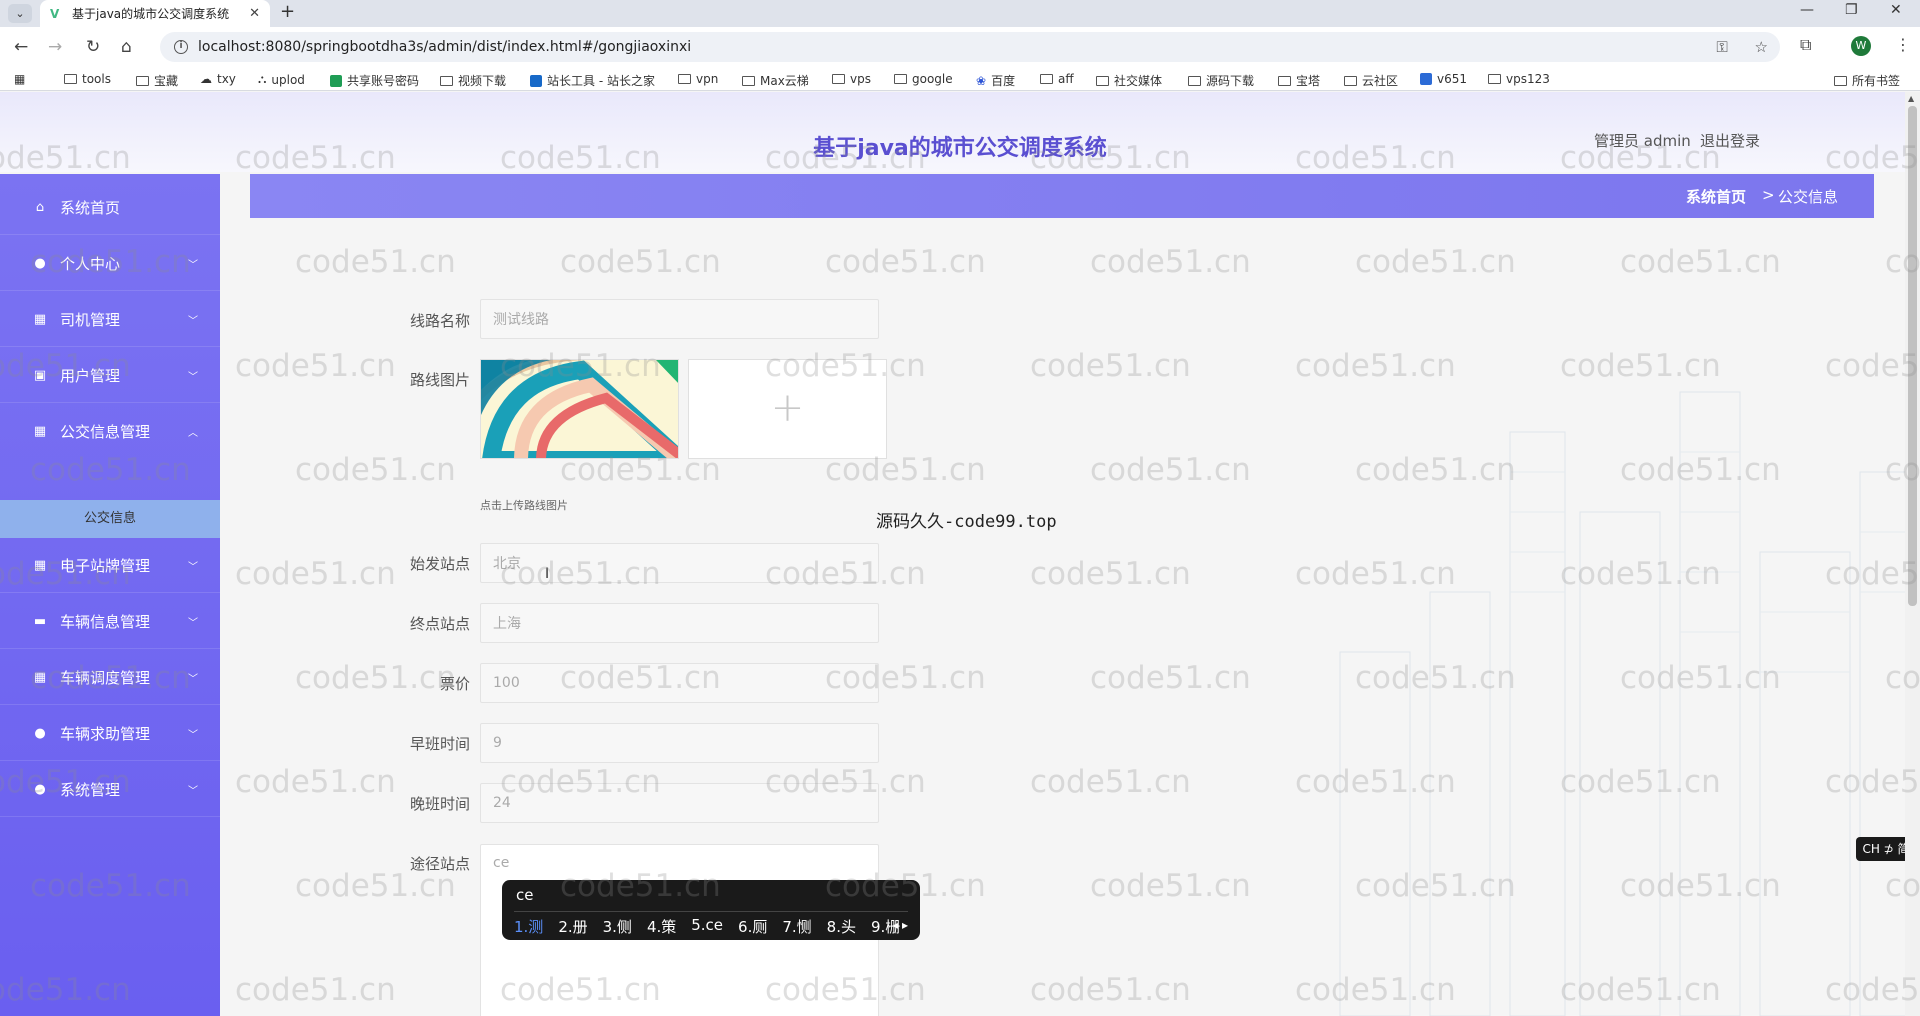 The width and height of the screenshot is (1920, 1016). What do you see at coordinates (1861, 46) in the screenshot?
I see `profile-avatar: W` at bounding box center [1861, 46].